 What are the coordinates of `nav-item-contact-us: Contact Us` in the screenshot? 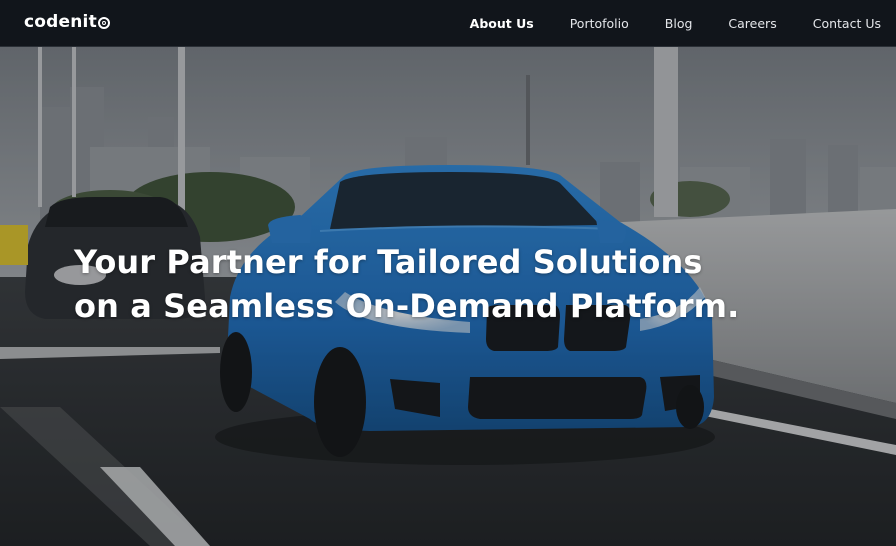 It's located at (847, 23).